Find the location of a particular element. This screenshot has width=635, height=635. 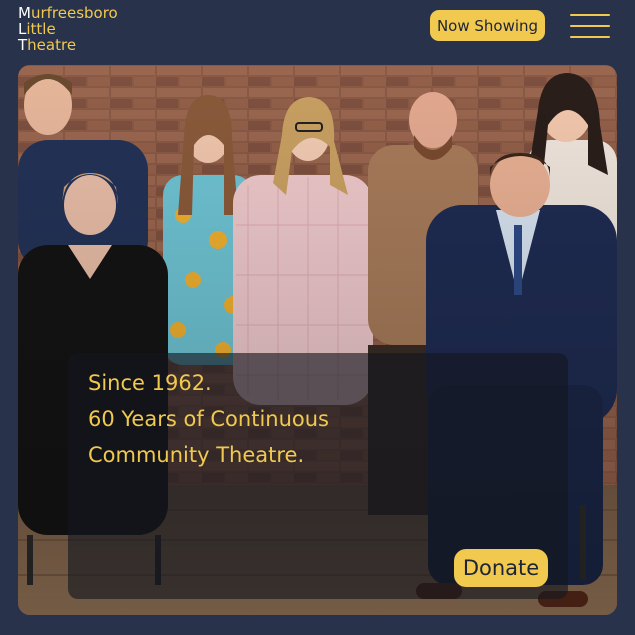

site-logo: Murfreesboro Little Theatre is located at coordinates (68, 29).